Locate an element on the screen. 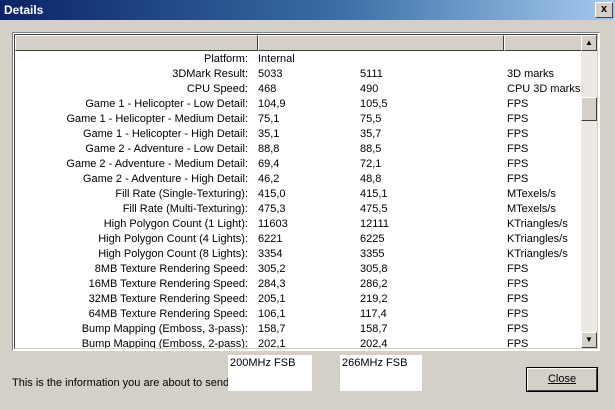  row-value-2: 105,5 is located at coordinates (374, 104).